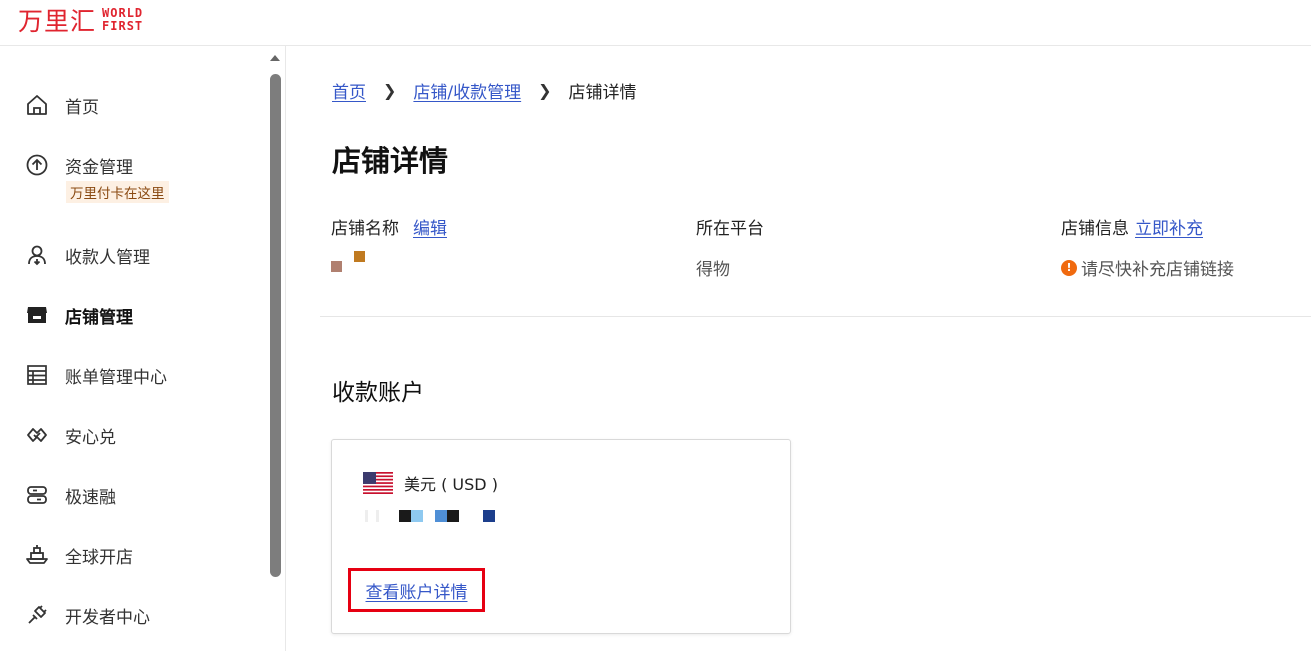 Image resolution: width=1311 pixels, height=651 pixels. What do you see at coordinates (1069, 267) in the screenshot?
I see `warning-icon: !` at bounding box center [1069, 267].